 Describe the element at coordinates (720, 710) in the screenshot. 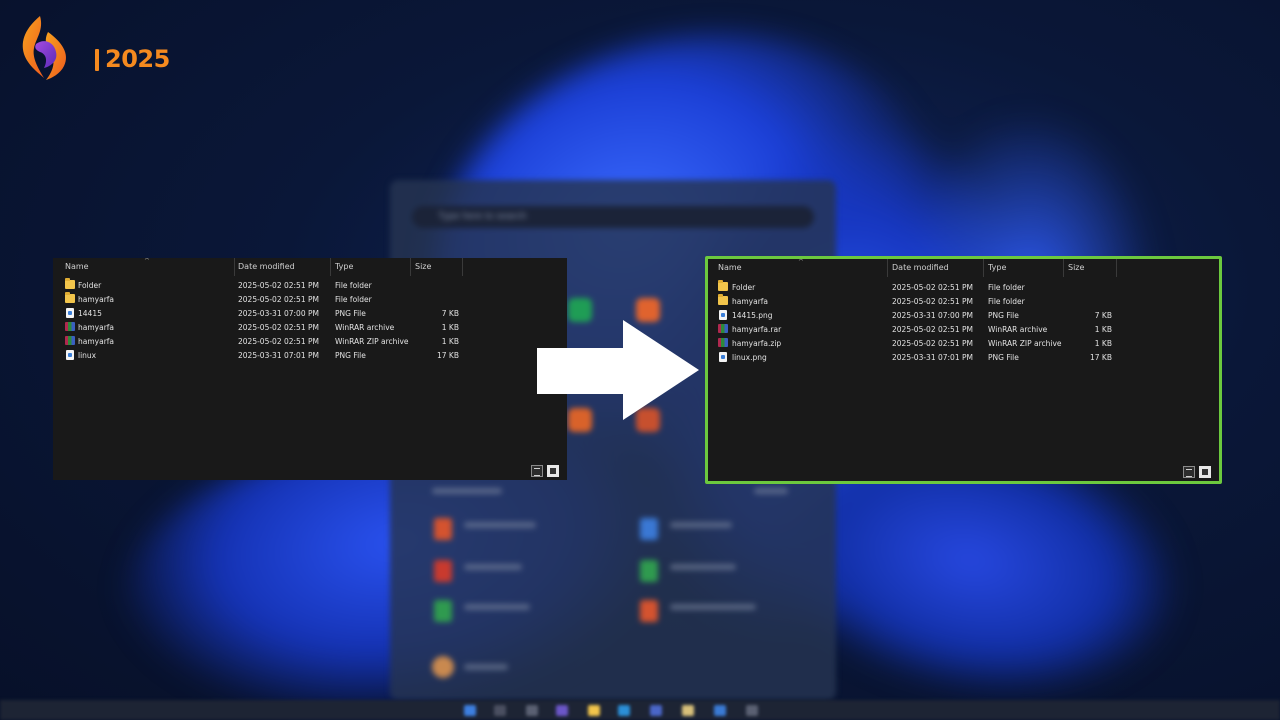

I see `app-icon` at that location.